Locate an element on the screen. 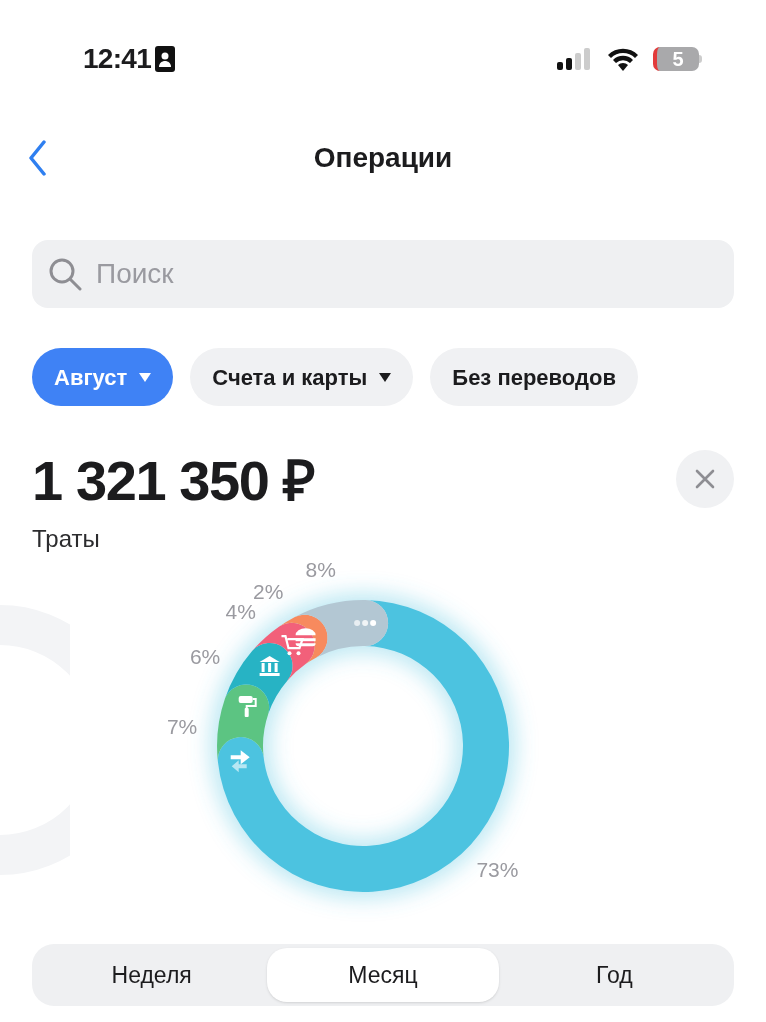  percent-label: 73% is located at coordinates (497, 869).